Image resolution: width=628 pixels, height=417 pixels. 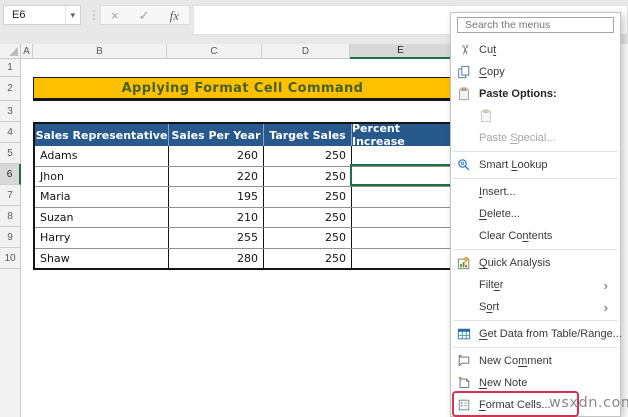 What do you see at coordinates (10, 216) in the screenshot?
I see `row-header-8: 8` at bounding box center [10, 216].